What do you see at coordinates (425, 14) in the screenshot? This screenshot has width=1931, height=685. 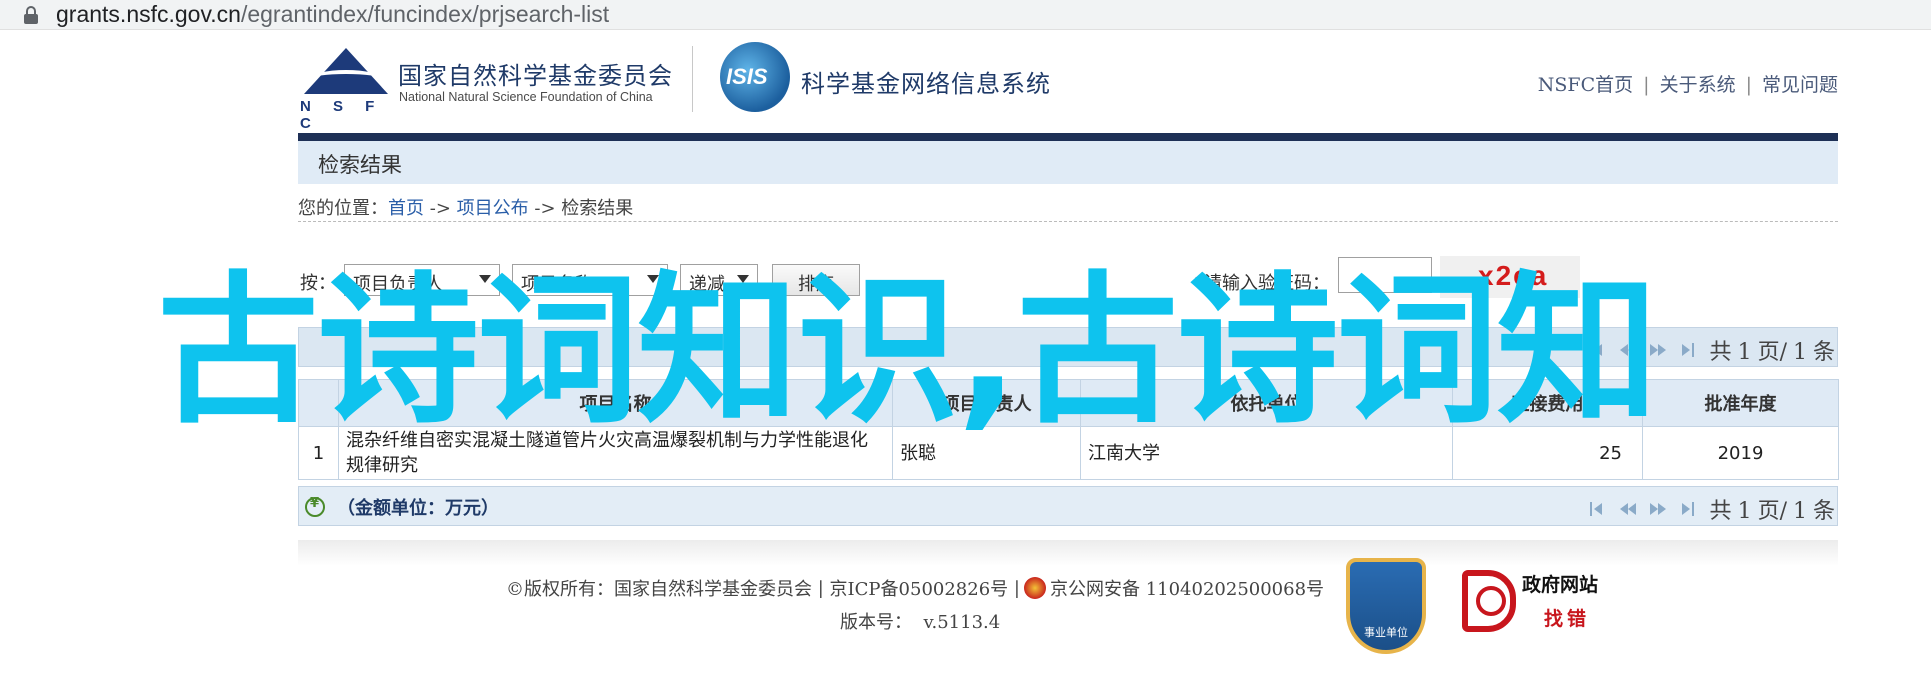 I see `url-path: /egrantindex/funcindex/prjsearch-list` at bounding box center [425, 14].